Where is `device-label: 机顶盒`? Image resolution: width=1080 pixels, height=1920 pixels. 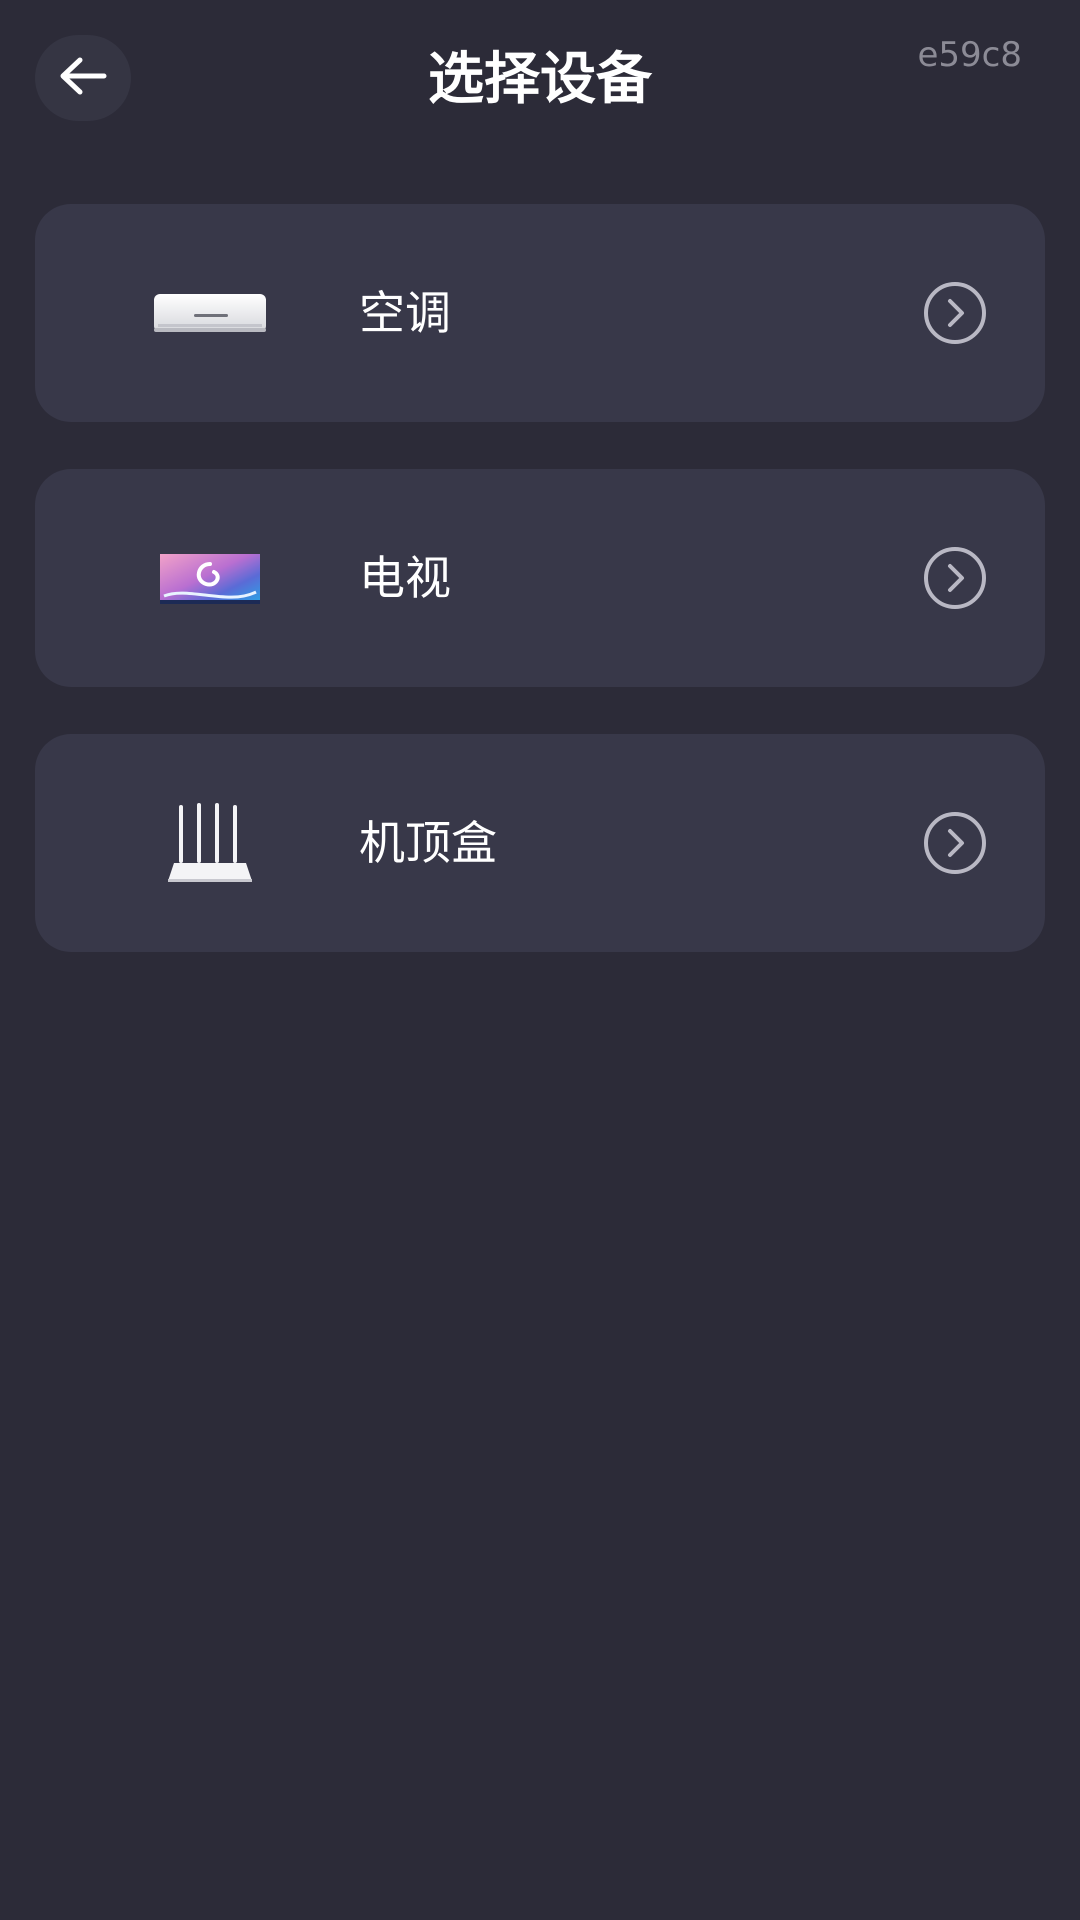 device-label: 机顶盒 is located at coordinates (428, 843).